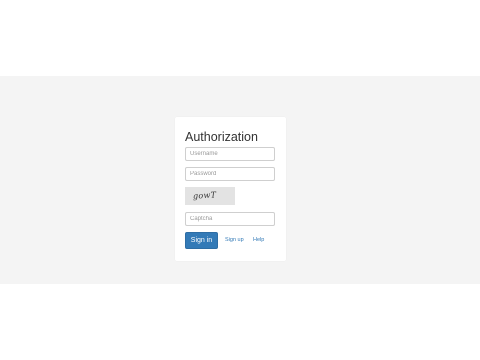 This screenshot has height=360, width=480. What do you see at coordinates (204, 195) in the screenshot?
I see `captcha-text: gowT` at bounding box center [204, 195].